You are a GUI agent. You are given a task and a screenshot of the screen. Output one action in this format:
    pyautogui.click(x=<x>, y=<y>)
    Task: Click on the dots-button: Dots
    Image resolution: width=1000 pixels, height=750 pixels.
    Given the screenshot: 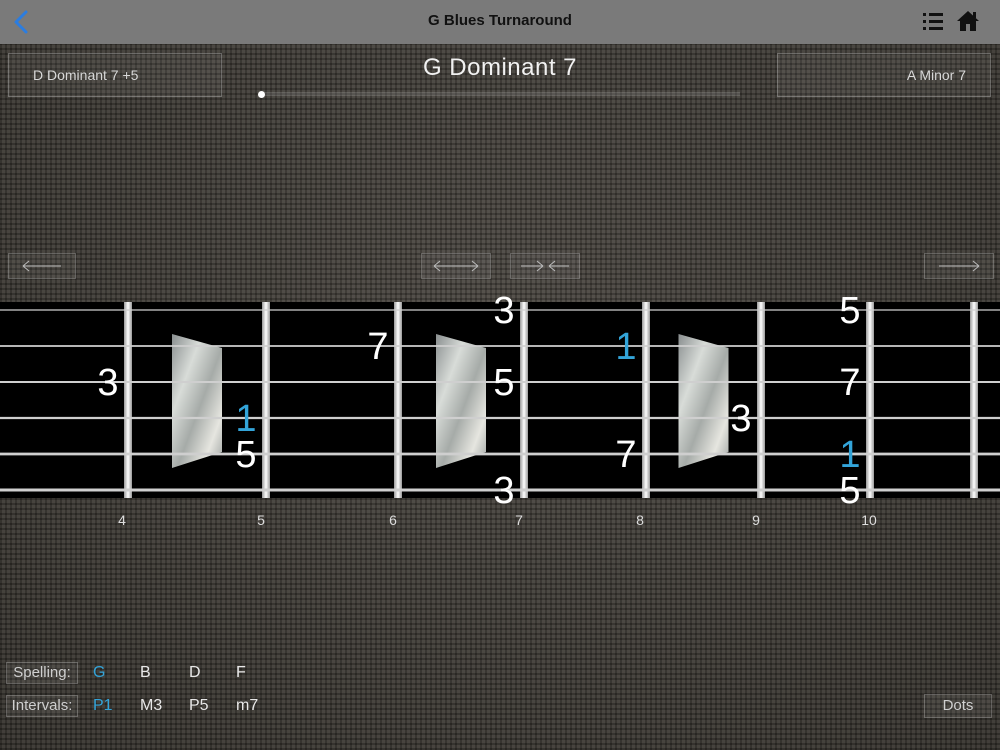 What is the action you would take?
    pyautogui.click(x=958, y=706)
    